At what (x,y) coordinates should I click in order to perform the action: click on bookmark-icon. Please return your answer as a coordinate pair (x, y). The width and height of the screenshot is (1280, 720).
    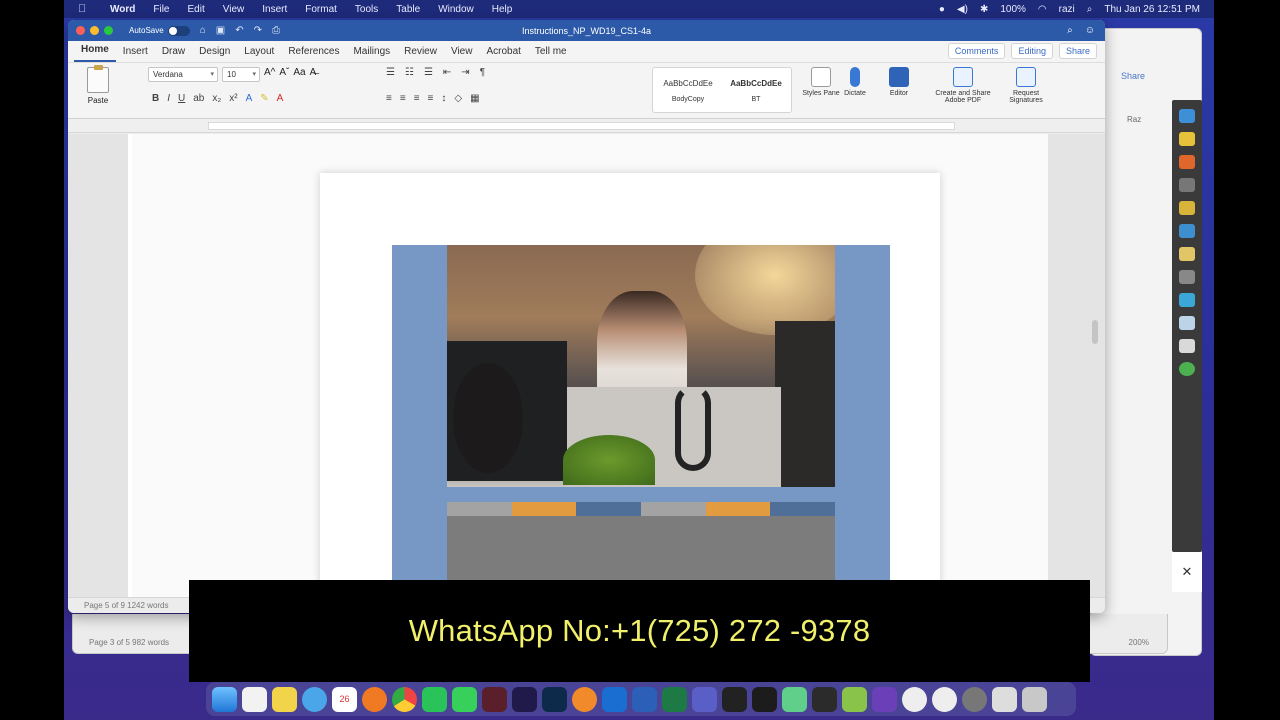
    Looking at the image, I should click on (1187, 231).